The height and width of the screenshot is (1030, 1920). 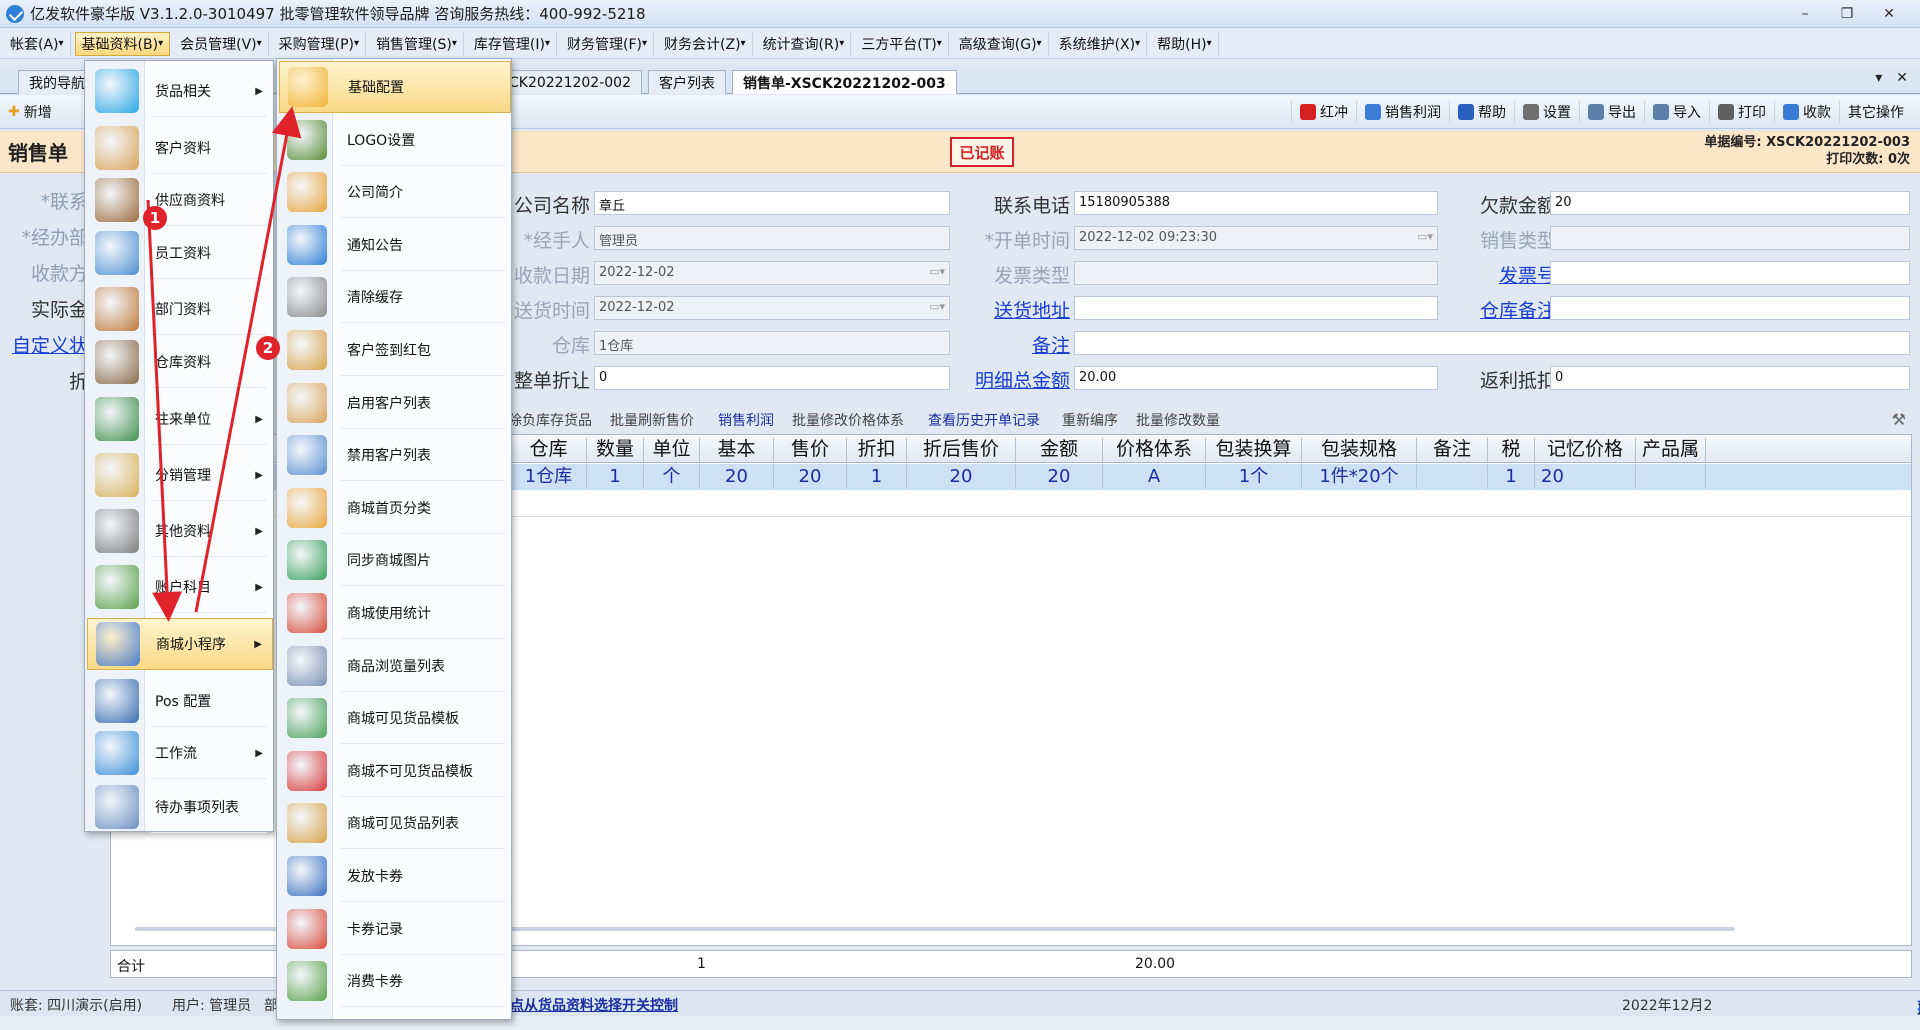 What do you see at coordinates (1154, 450) in the screenshot?
I see `column-header: 价格体系` at bounding box center [1154, 450].